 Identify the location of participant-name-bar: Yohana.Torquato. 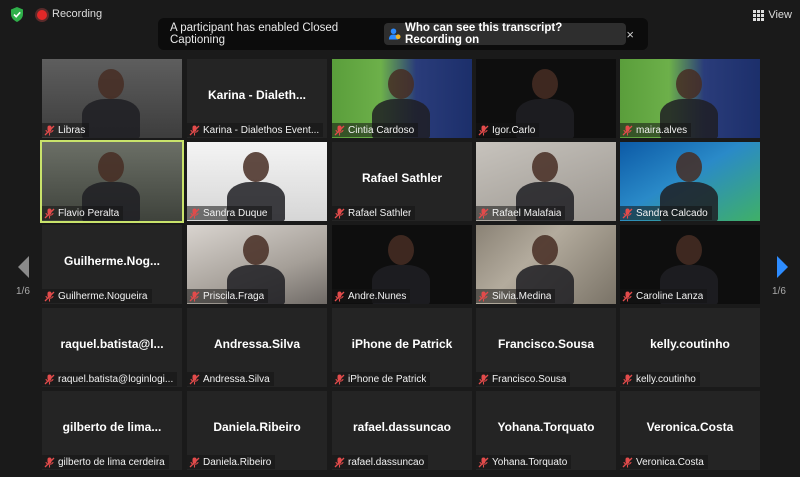
(524, 462).